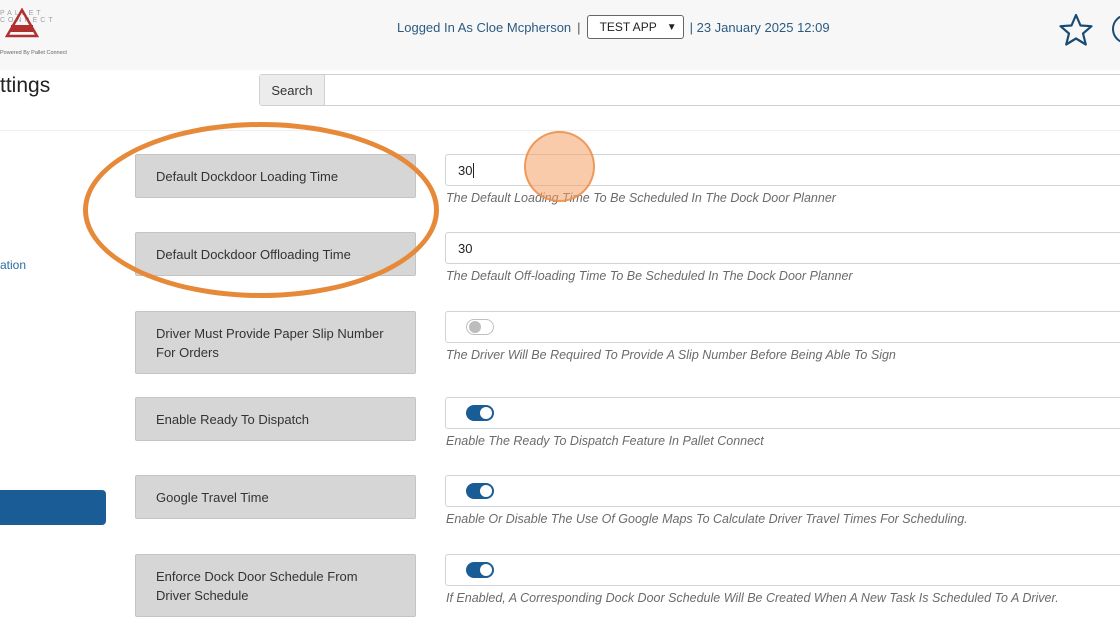 The image size is (1120, 625). I want to click on loading-time-value: 30, so click(465, 170).